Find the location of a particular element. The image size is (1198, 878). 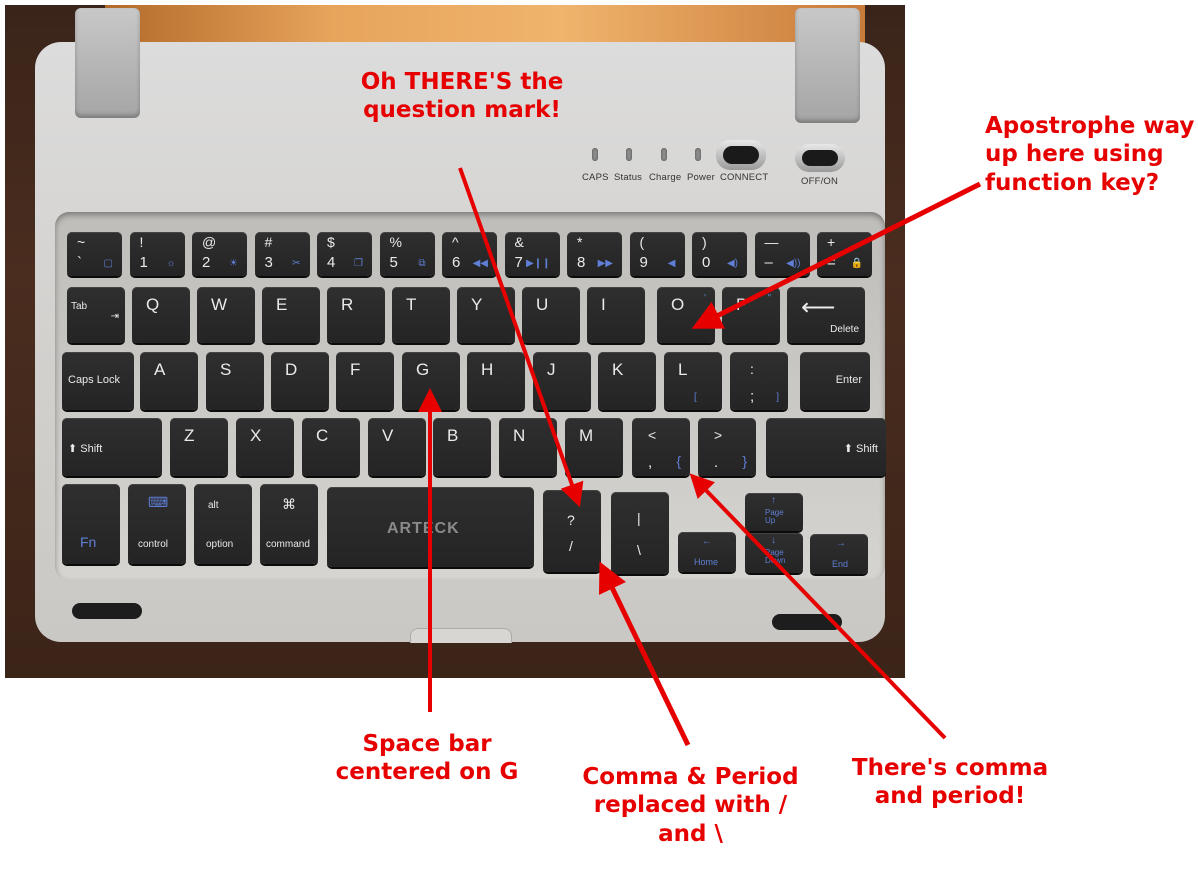

caps-led-label: CAPS is located at coordinates (595, 177).